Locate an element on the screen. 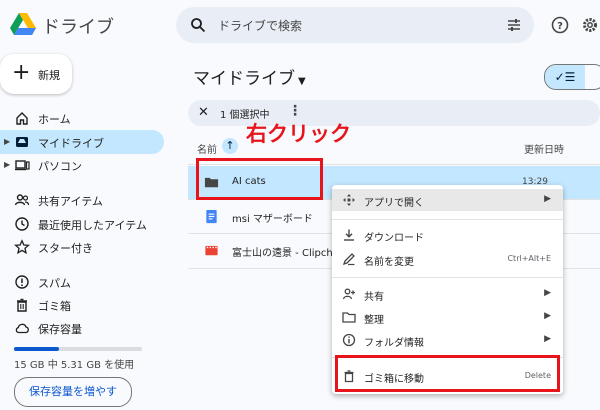 The height and width of the screenshot is (410, 600). chevron-down-icon: ▼ is located at coordinates (302, 81).